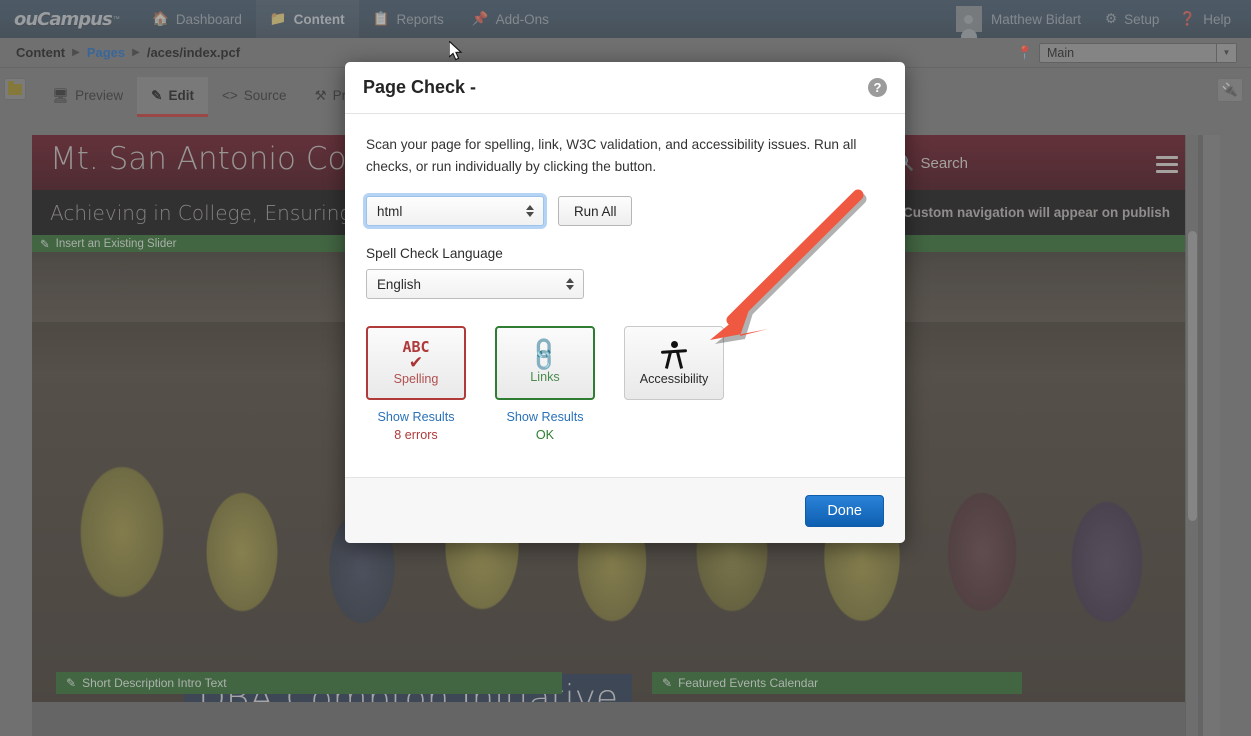  I want to click on tab-preview: 🖥 Preview, so click(87, 97).